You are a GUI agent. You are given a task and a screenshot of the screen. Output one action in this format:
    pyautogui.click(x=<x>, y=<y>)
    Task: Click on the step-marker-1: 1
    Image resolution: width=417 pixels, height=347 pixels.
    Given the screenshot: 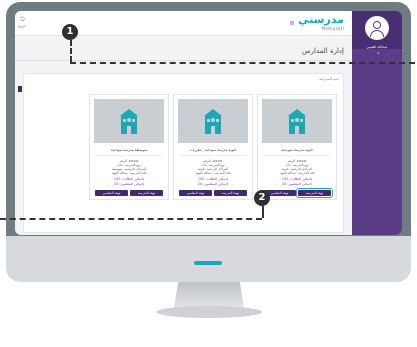 What is the action you would take?
    pyautogui.click(x=70, y=32)
    